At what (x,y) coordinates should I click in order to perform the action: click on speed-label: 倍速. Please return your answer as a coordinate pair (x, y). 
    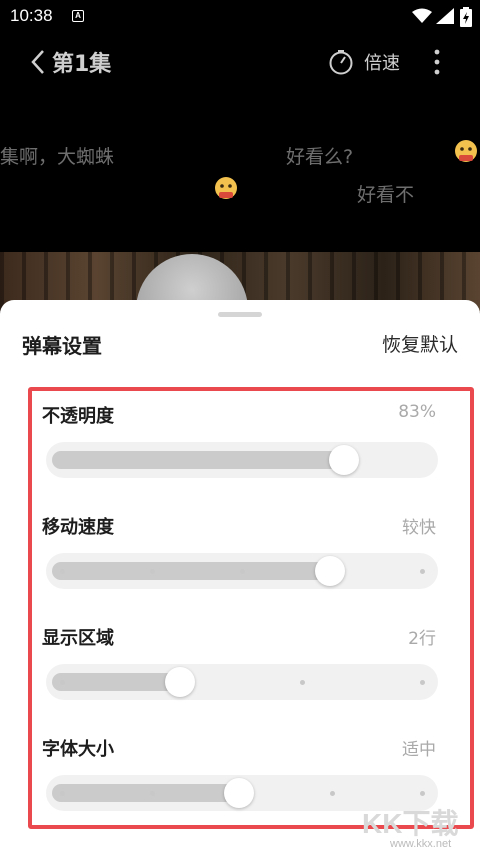
    Looking at the image, I should click on (382, 63).